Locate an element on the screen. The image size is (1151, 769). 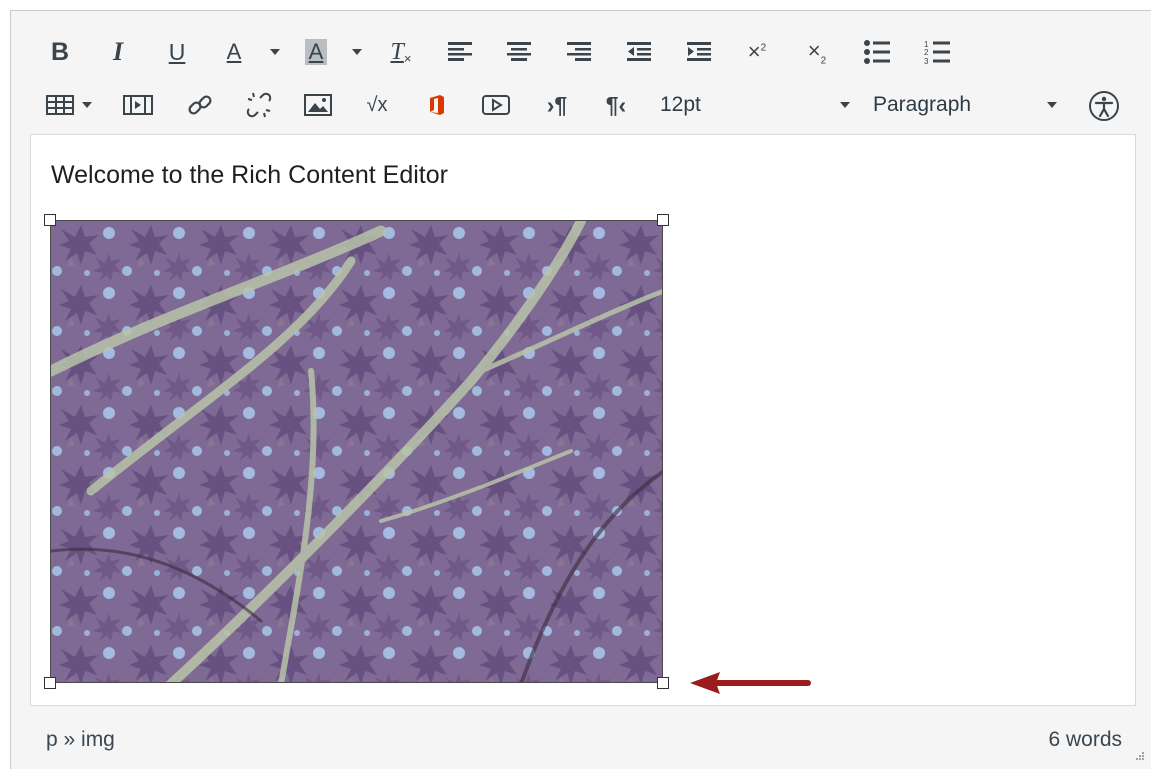
bullet-list-button is located at coordinates (877, 52).